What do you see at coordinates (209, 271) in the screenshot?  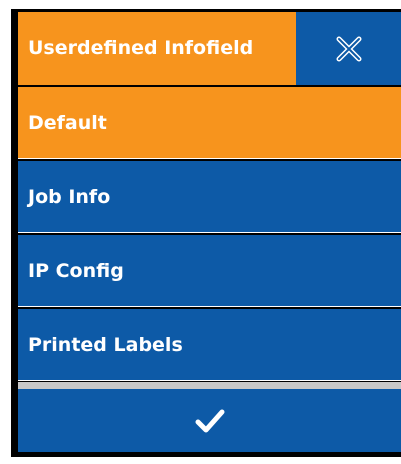 I see `option-ip-config: IP Config` at bounding box center [209, 271].